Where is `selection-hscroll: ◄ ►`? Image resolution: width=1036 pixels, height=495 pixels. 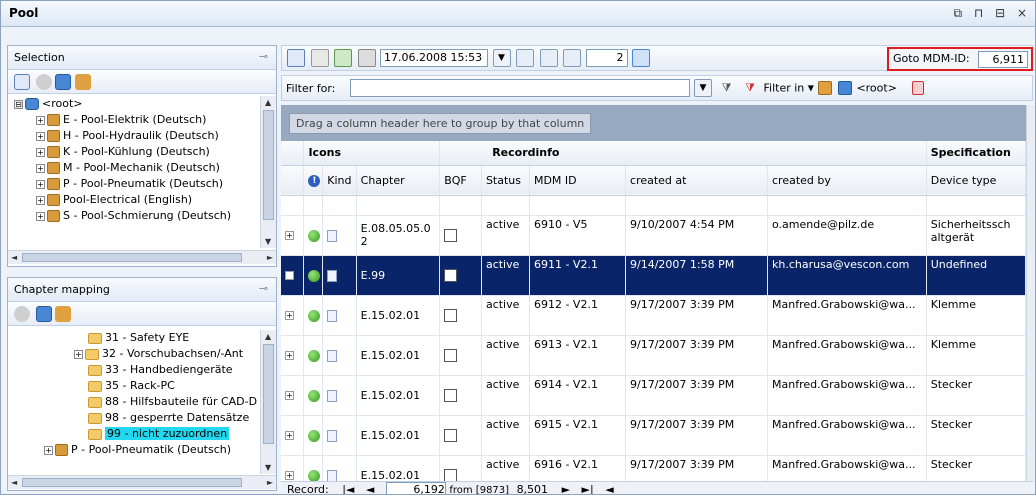 selection-hscroll: ◄ ► is located at coordinates (142, 257).